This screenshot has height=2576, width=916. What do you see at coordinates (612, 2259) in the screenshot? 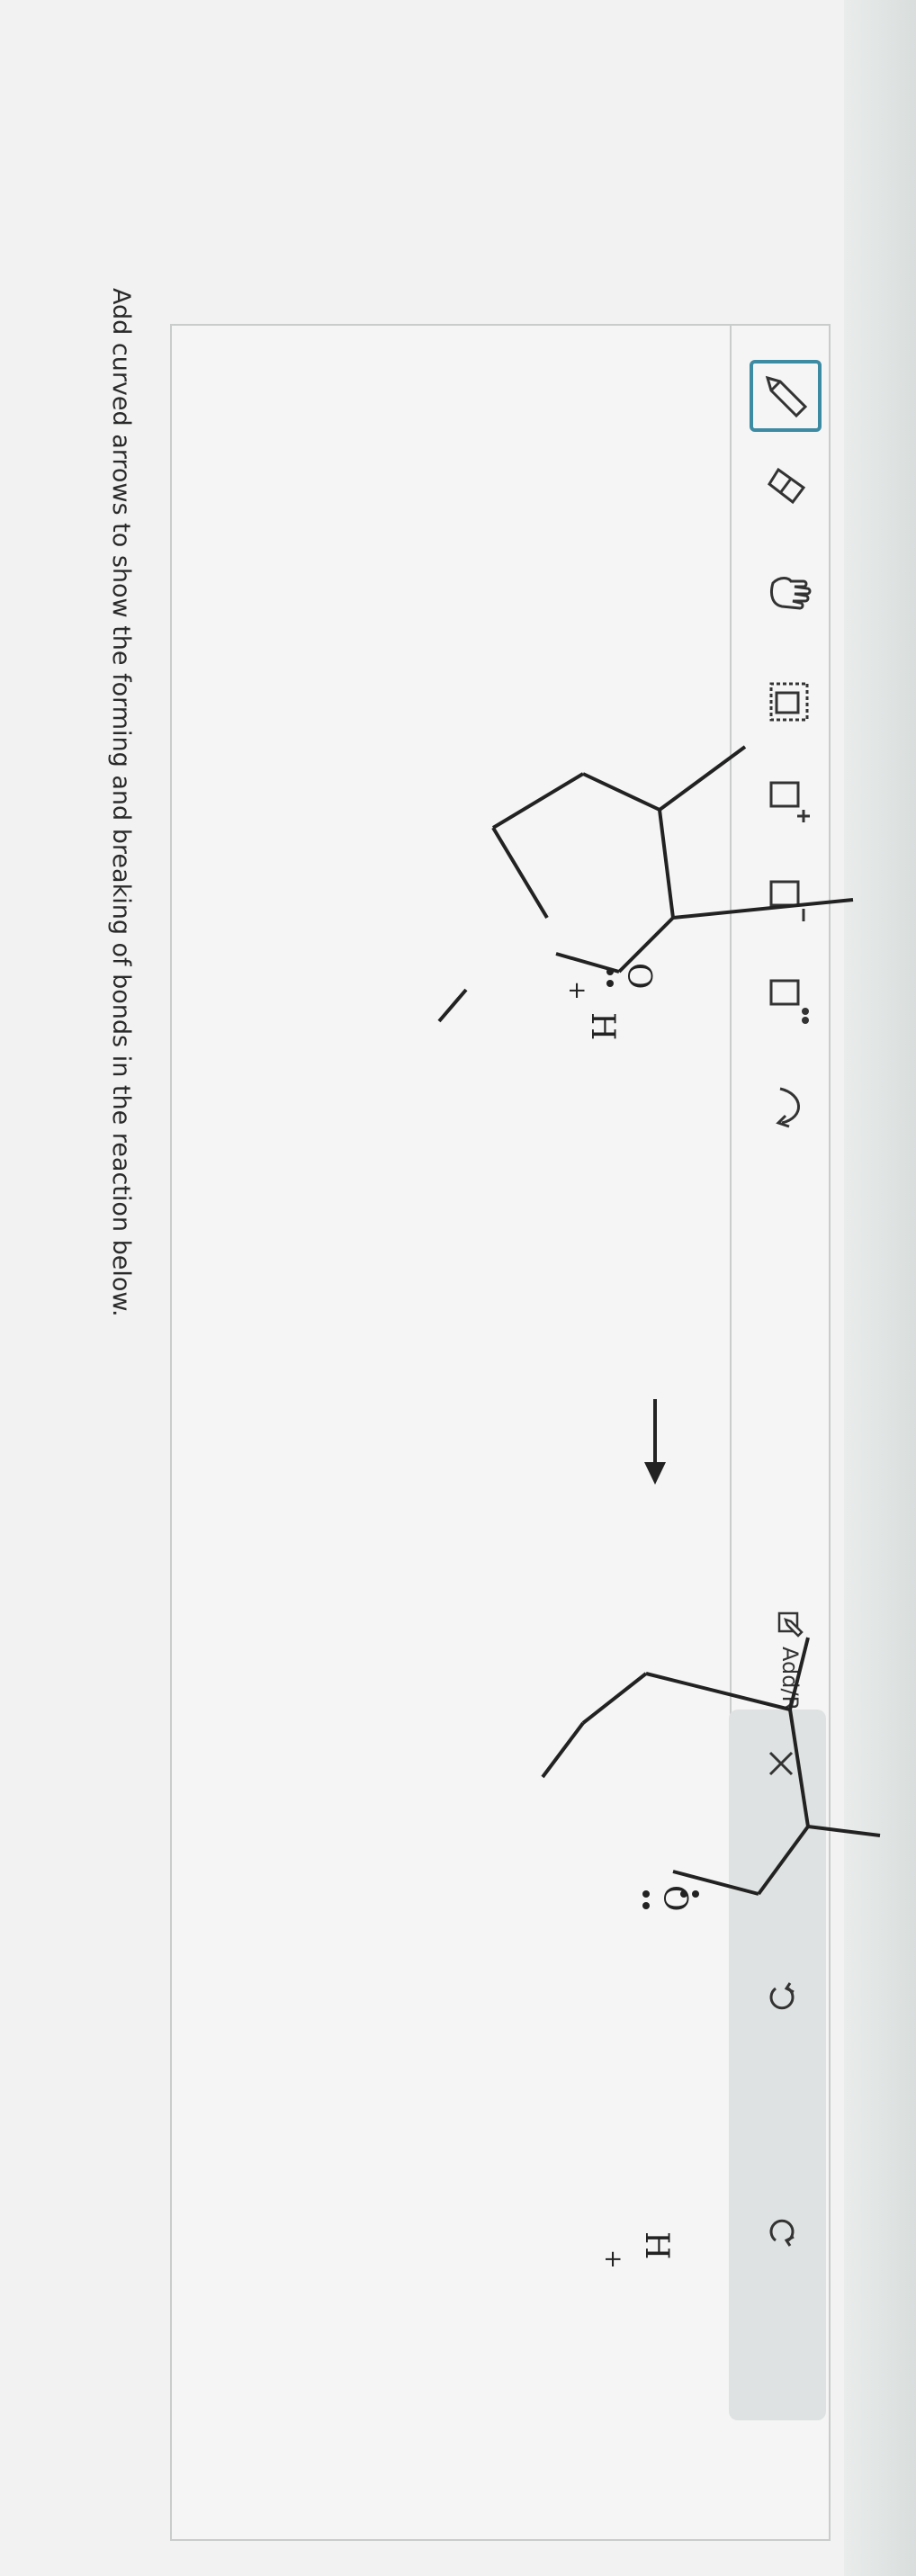
I see `proton-charge: +` at bounding box center [612, 2259].